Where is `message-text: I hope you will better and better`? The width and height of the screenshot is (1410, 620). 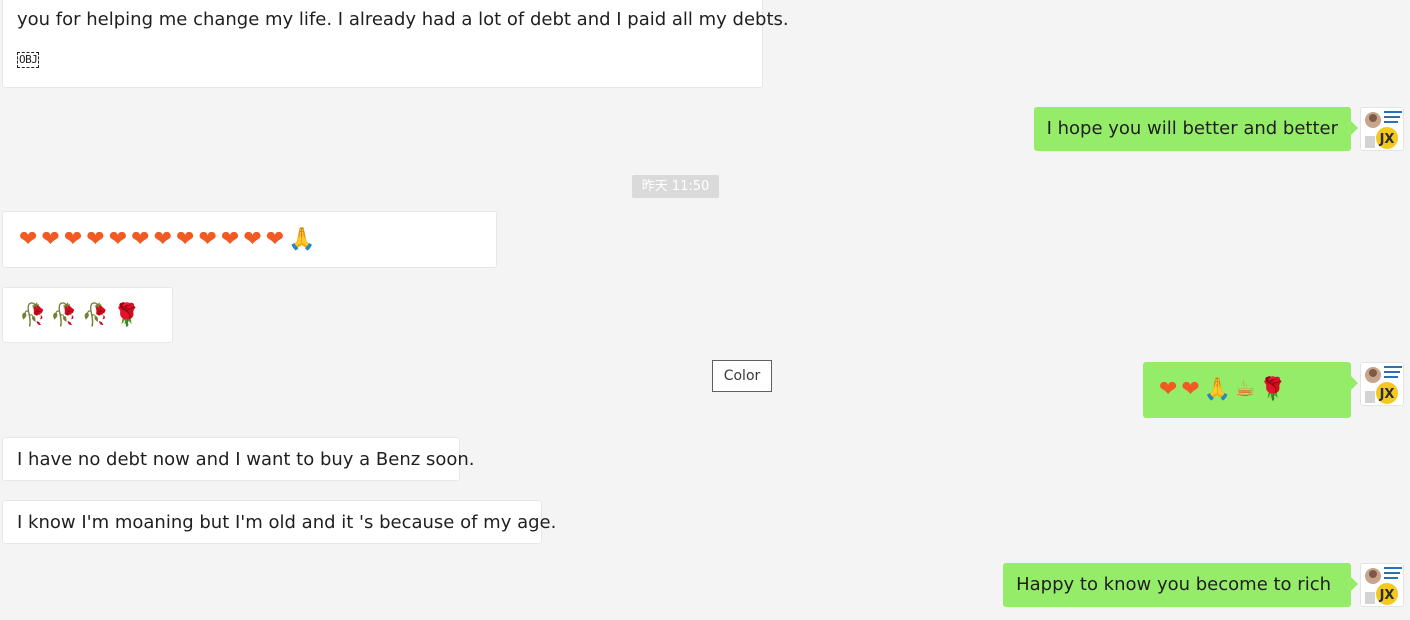 message-text: I hope you will better and better is located at coordinates (1192, 128).